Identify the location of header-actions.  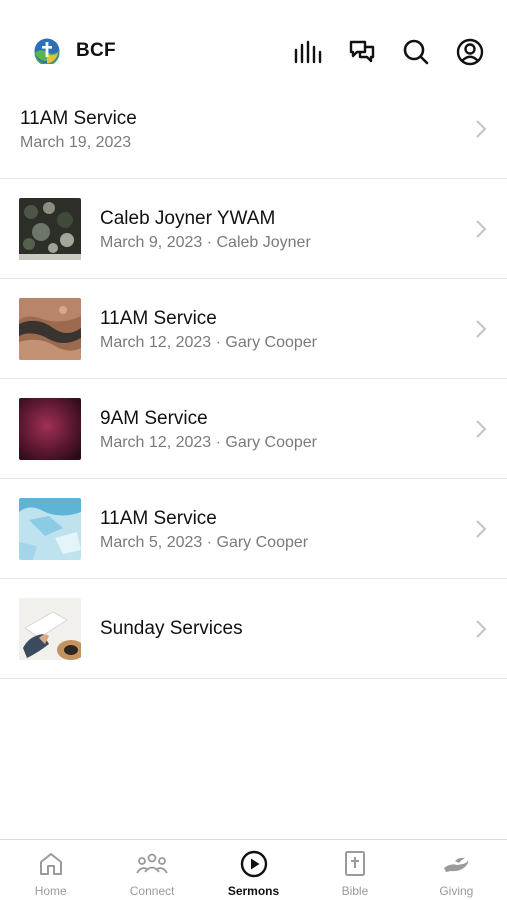
(379, 52).